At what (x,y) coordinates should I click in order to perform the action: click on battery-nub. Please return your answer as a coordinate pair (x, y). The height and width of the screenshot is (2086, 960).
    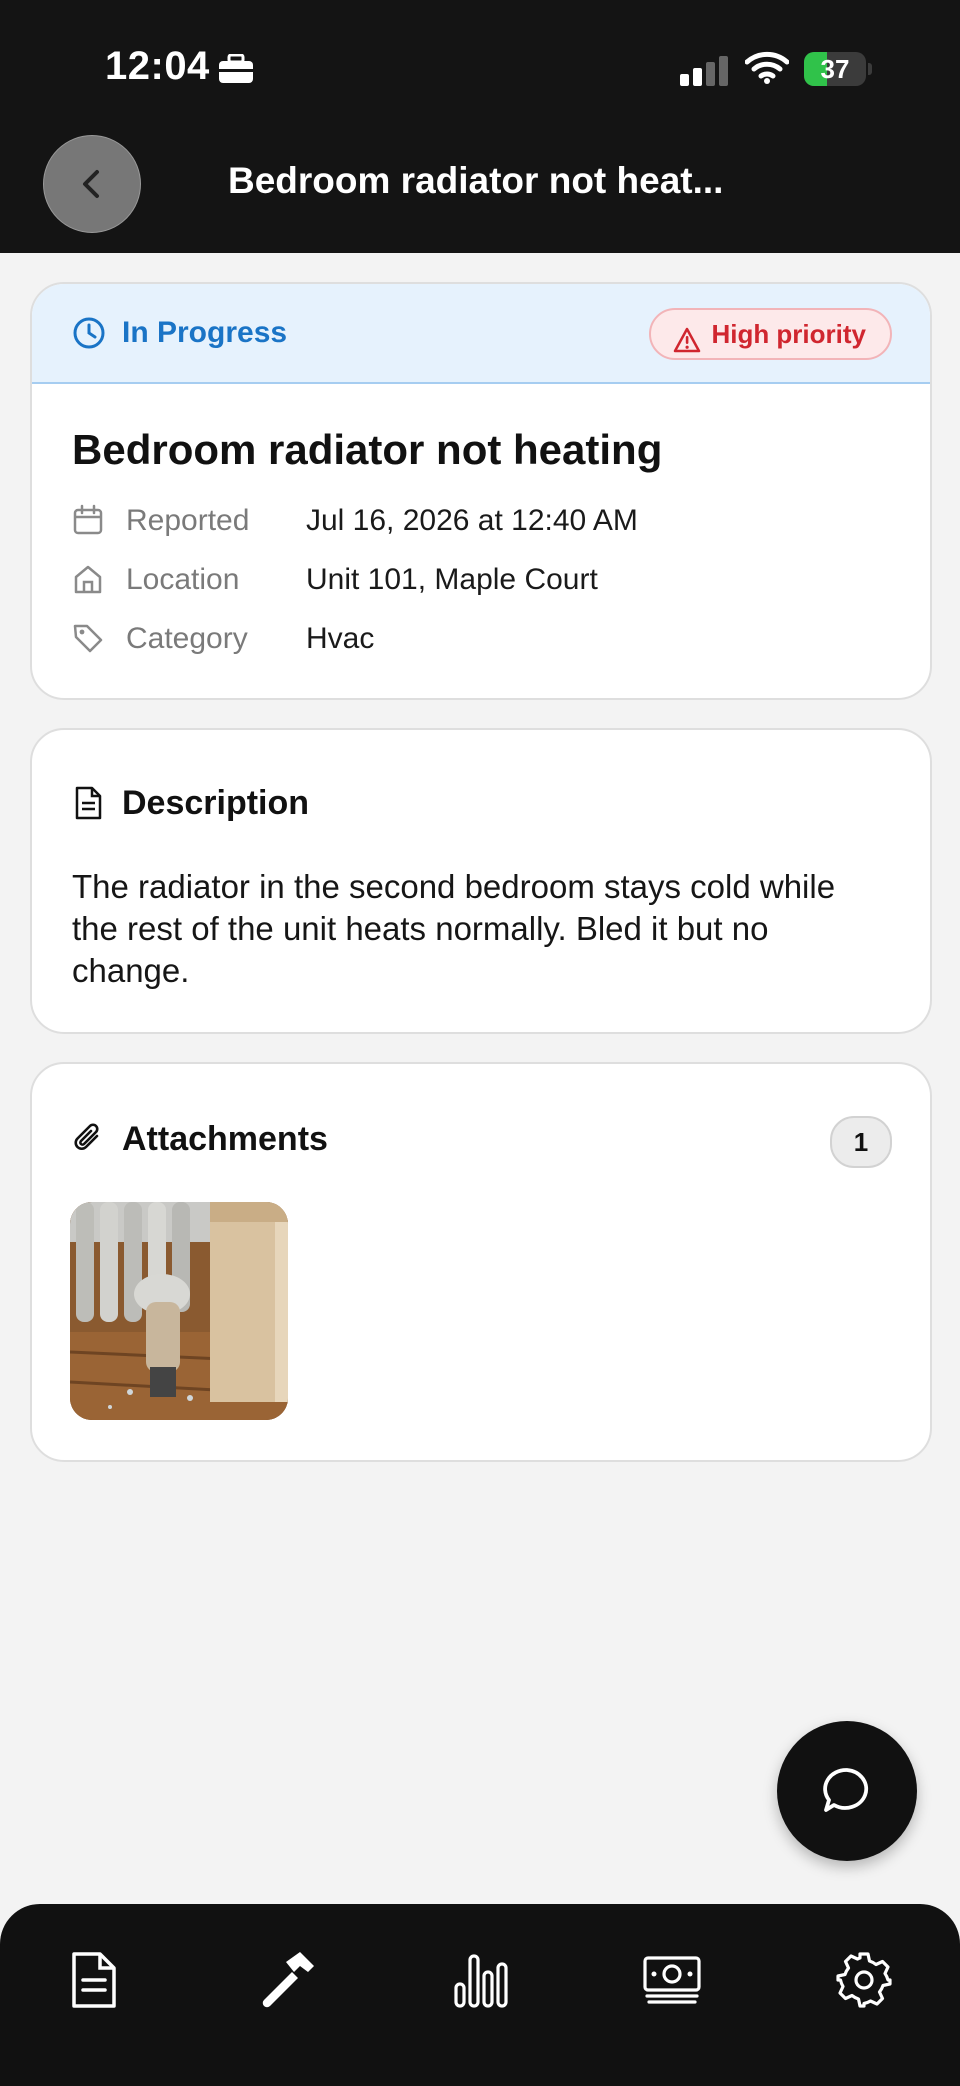
    Looking at the image, I should click on (870, 69).